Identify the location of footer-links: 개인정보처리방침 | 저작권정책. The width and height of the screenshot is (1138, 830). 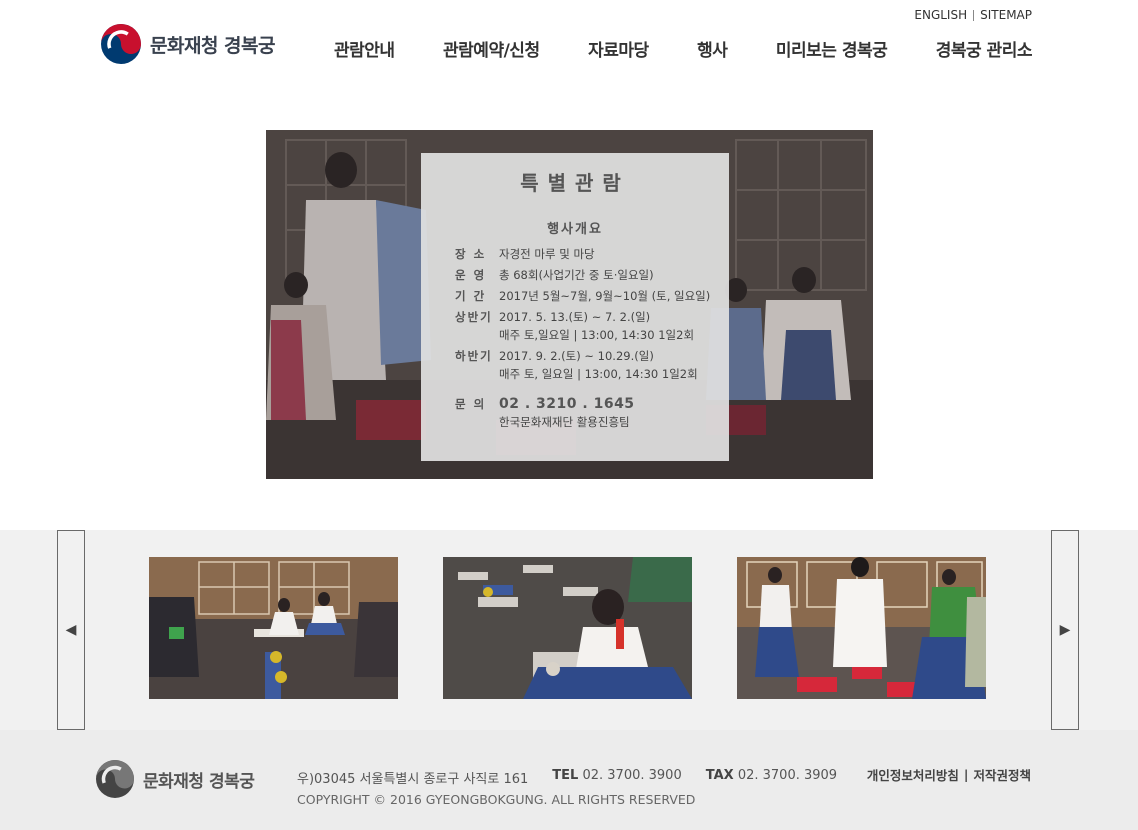
(949, 774).